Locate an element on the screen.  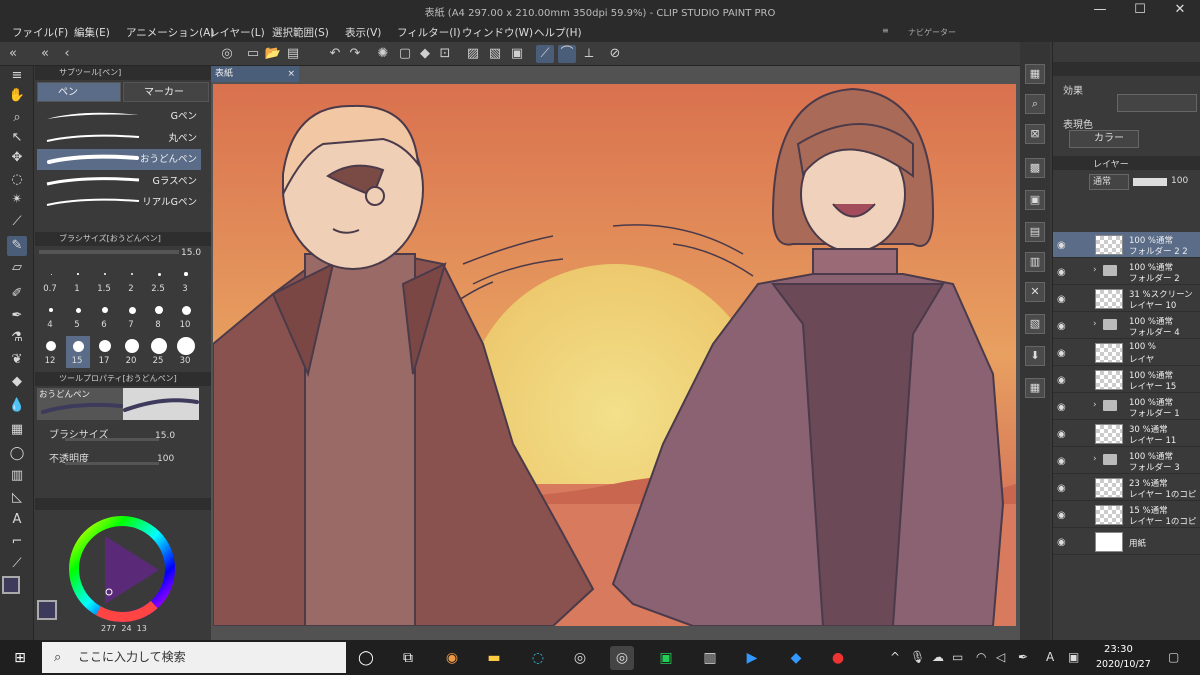
gradient-icon: ▦ is located at coordinates (17, 430).